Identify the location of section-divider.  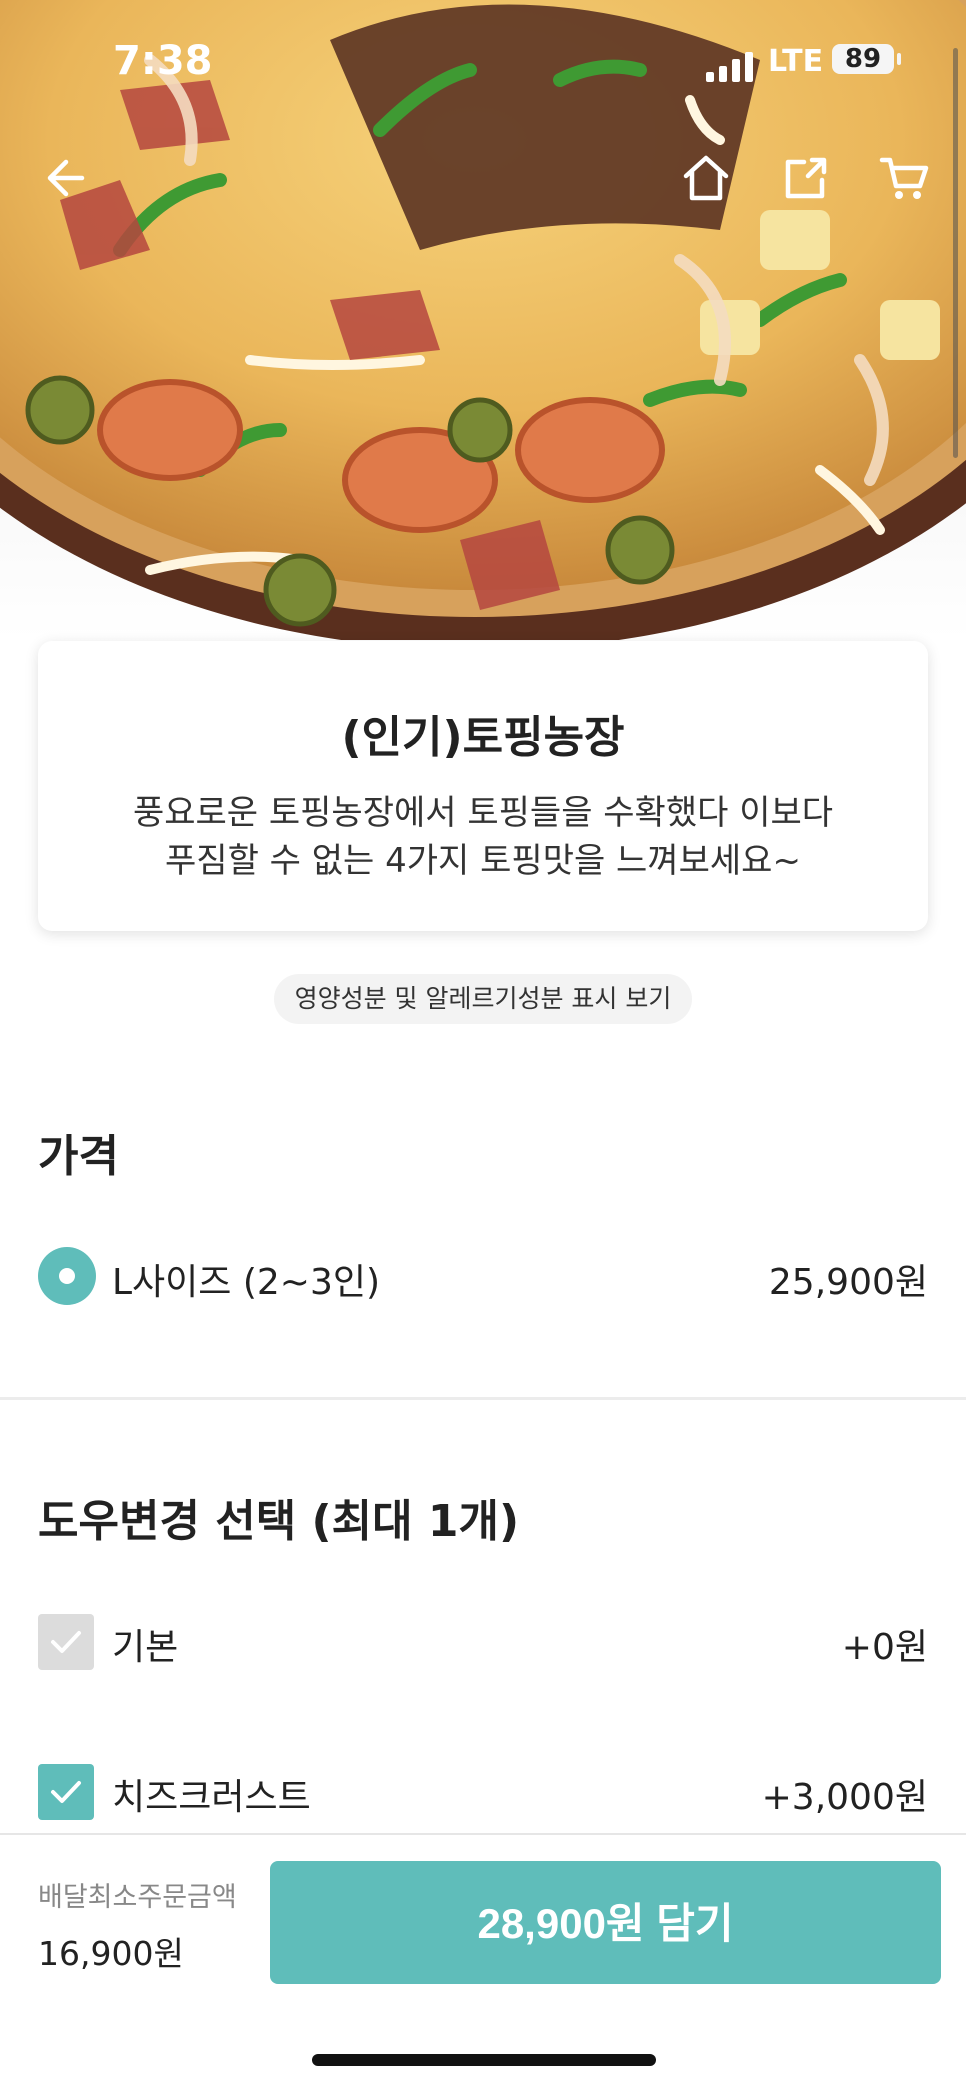
(483, 1398).